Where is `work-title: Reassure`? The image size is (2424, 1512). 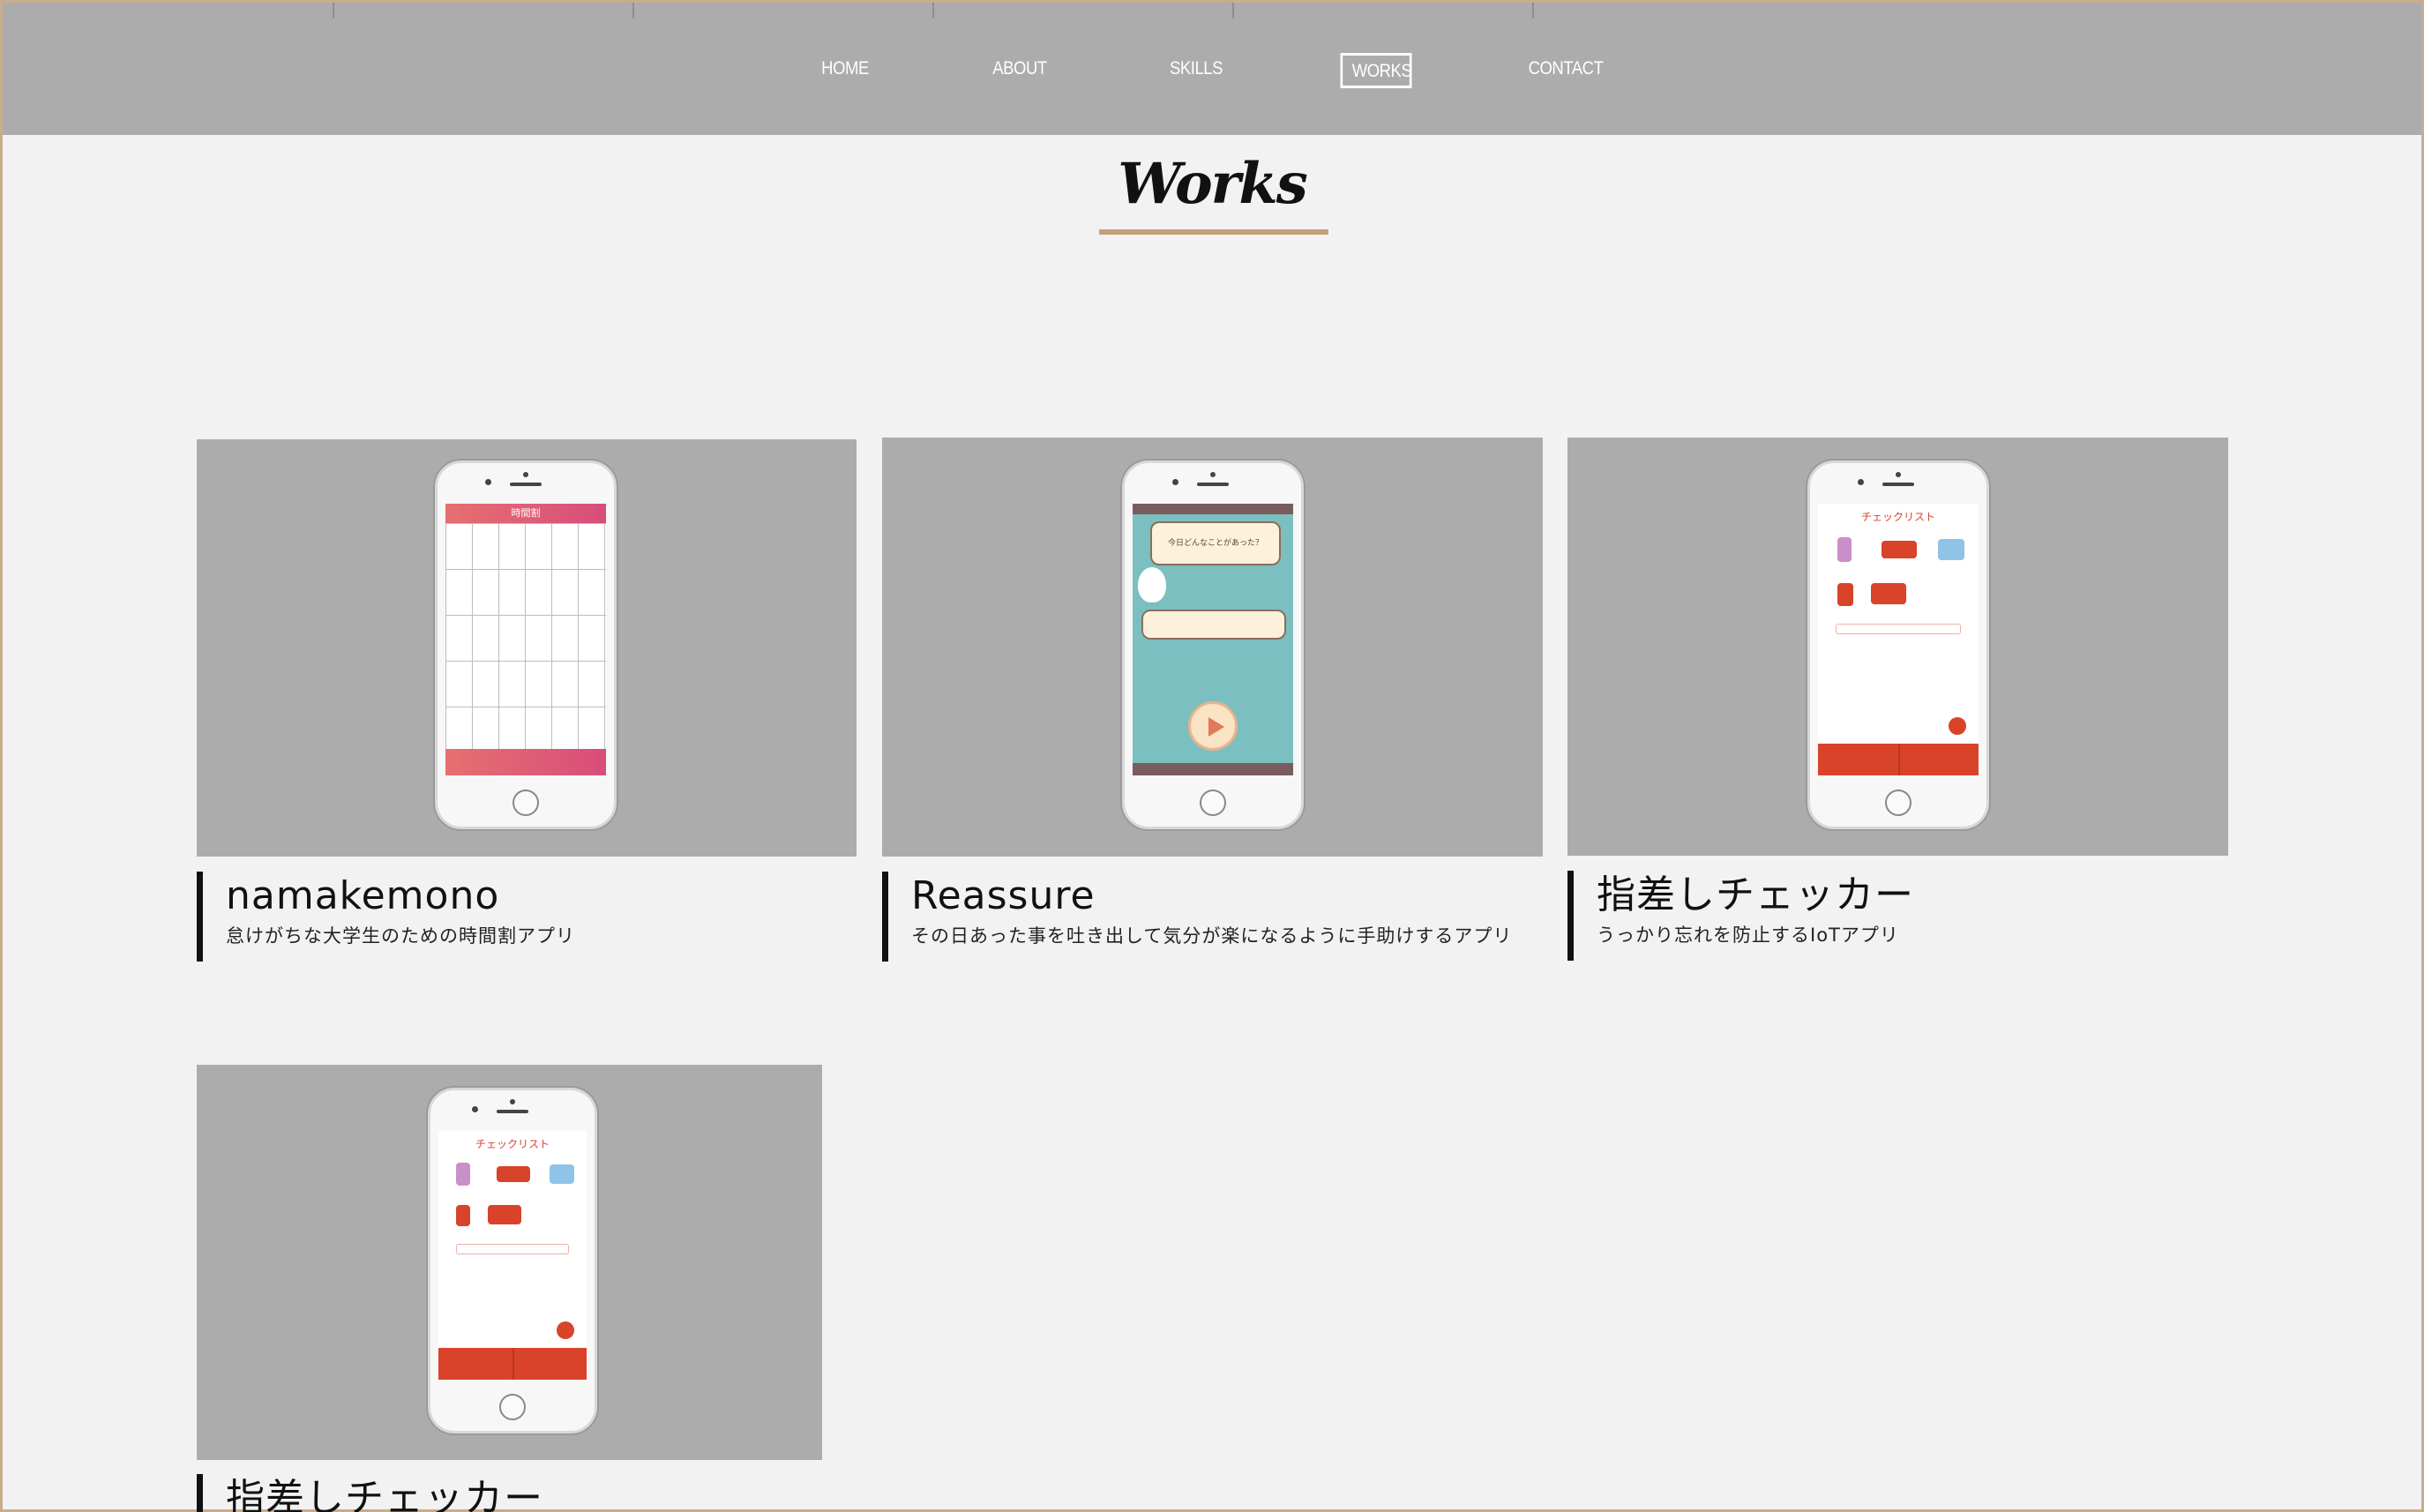
work-title: Reassure is located at coordinates (1003, 895).